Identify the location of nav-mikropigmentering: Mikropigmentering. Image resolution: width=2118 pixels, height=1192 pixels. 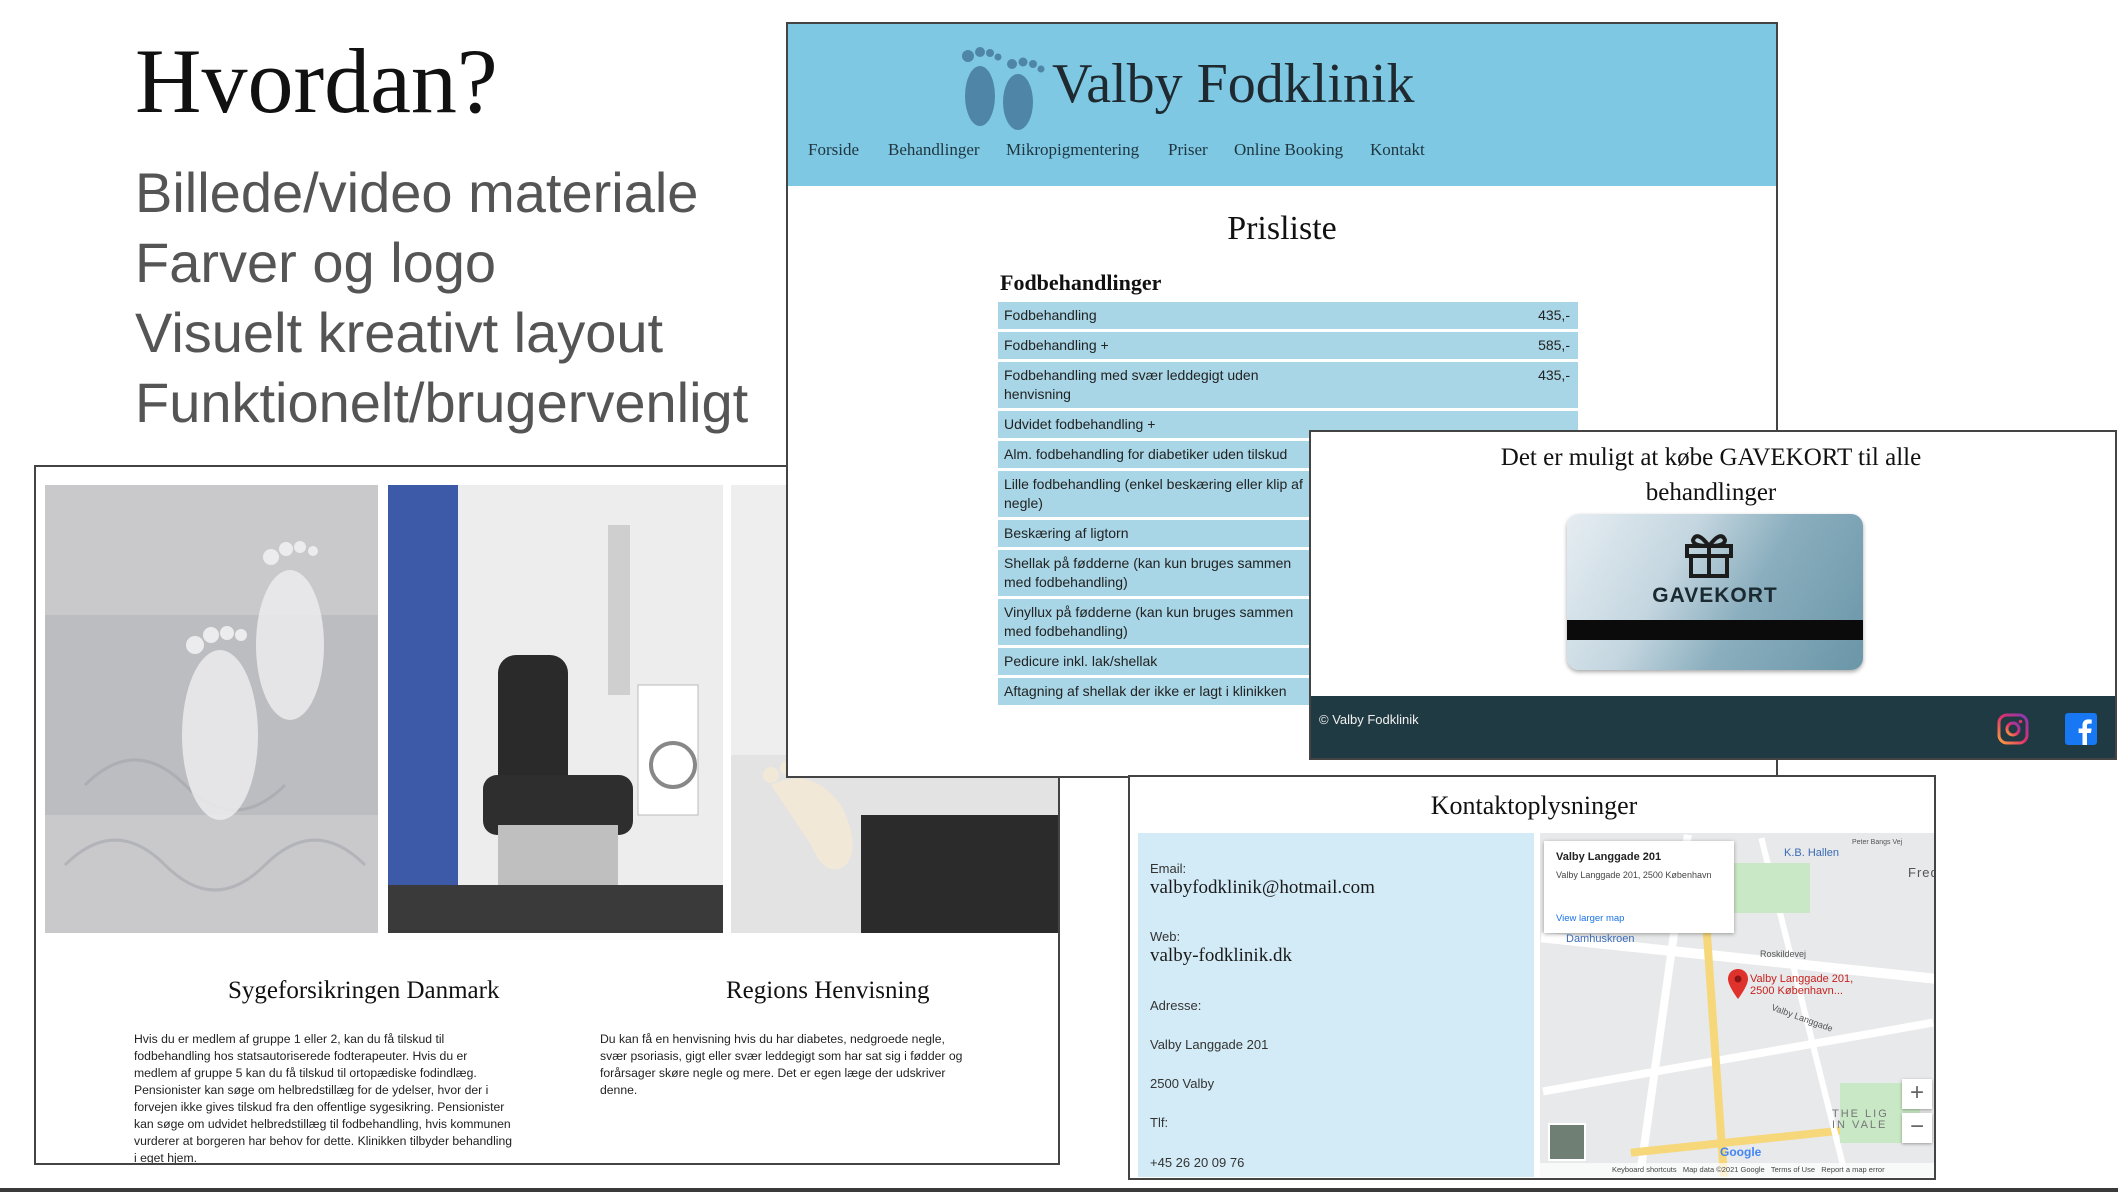
(1072, 150).